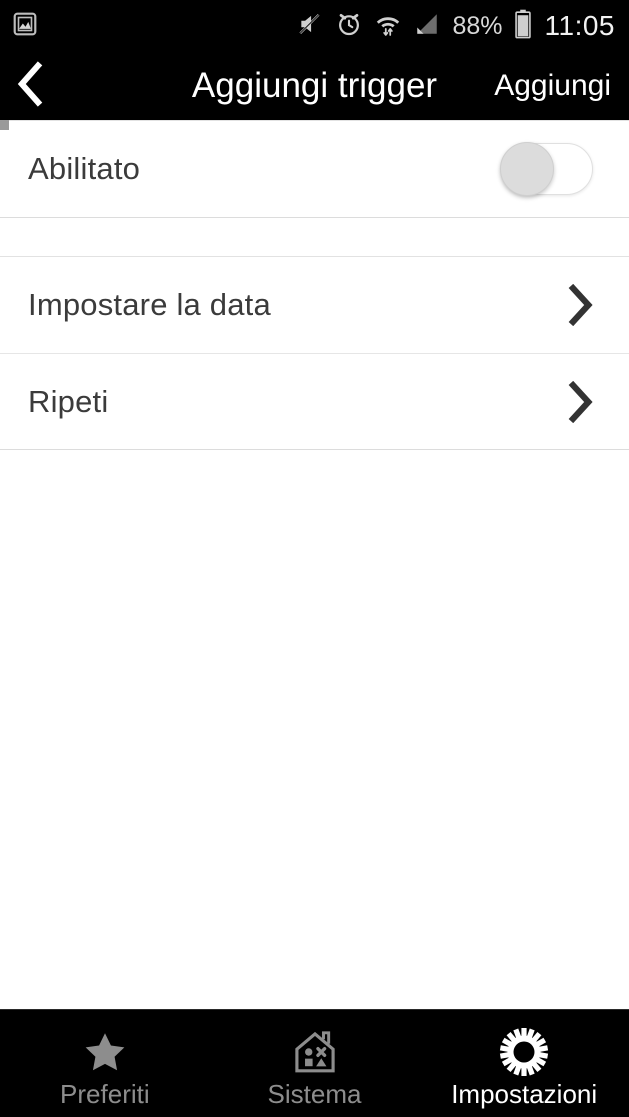 This screenshot has width=629, height=1117. Describe the element at coordinates (105, 1052) in the screenshot. I see `star-icon` at that location.